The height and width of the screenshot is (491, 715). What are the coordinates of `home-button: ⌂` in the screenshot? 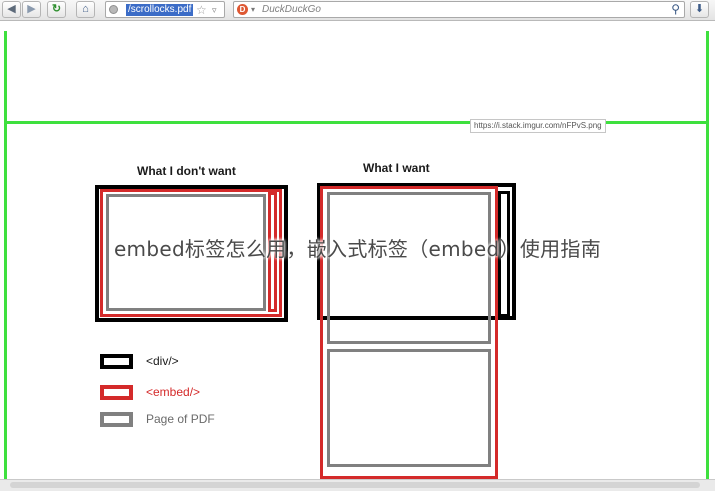 It's located at (85, 9).